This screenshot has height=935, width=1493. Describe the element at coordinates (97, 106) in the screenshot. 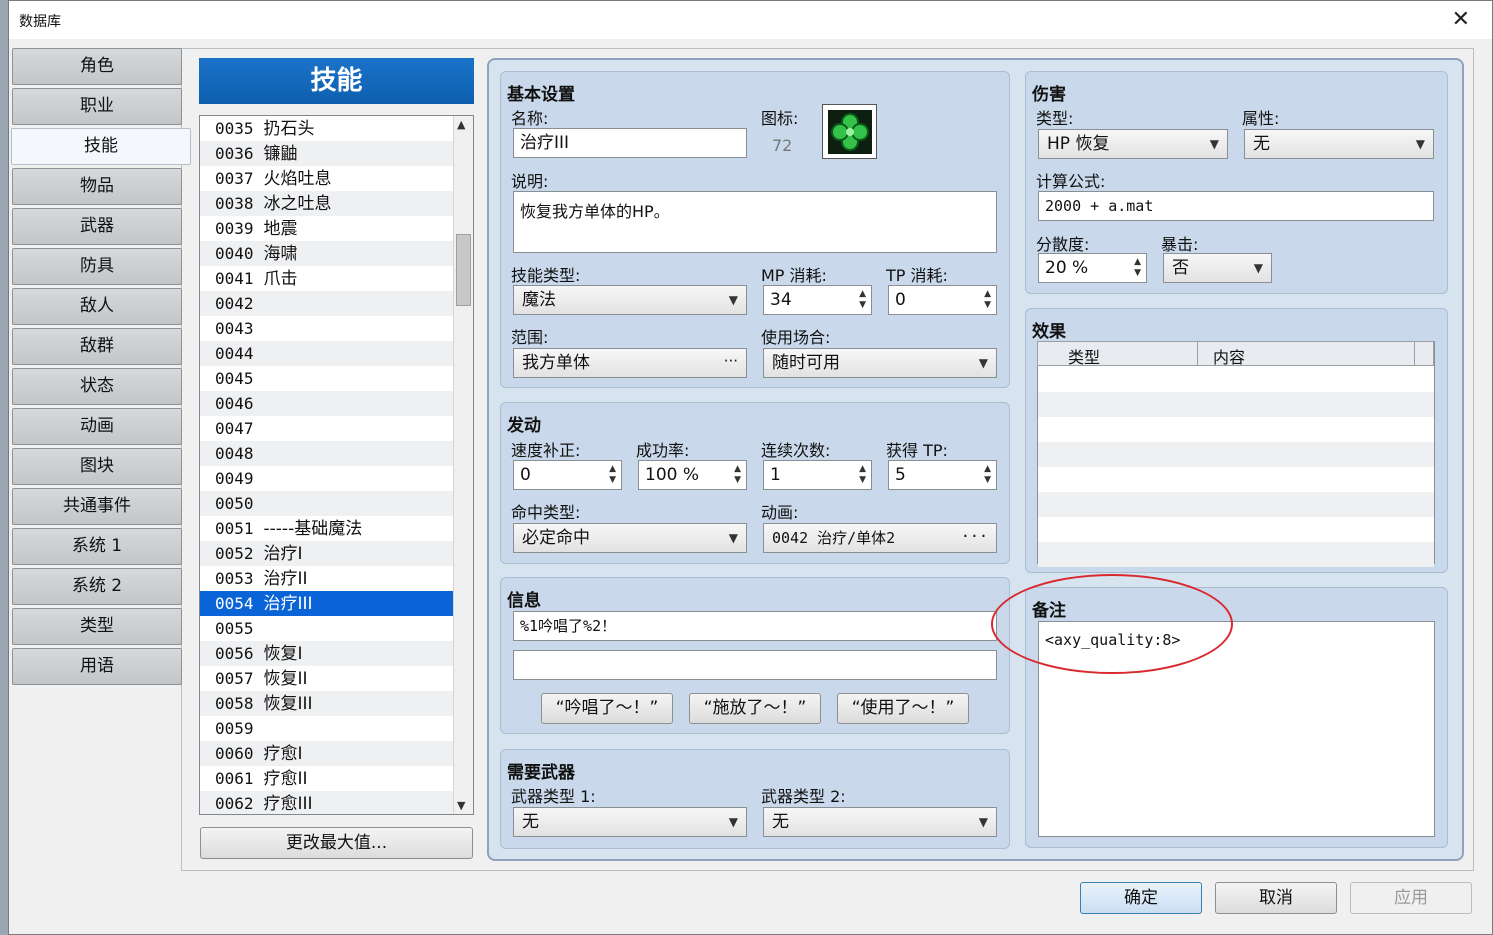

I see `sidebar-tab: 职业` at that location.